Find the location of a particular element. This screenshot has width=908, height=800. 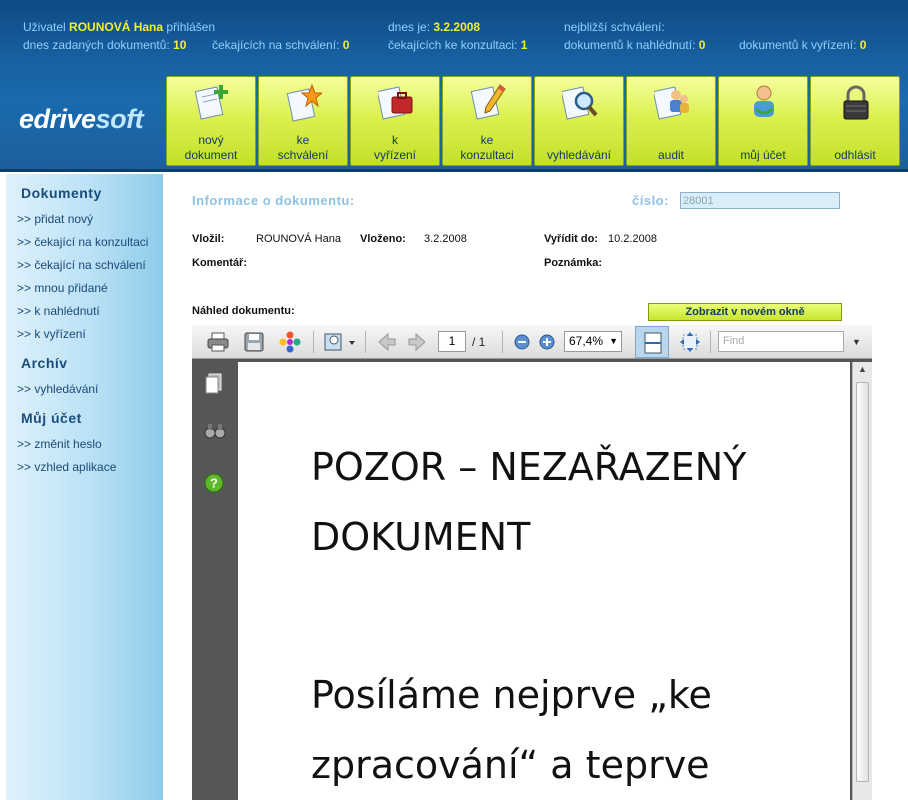

user-prefix: Uživatel is located at coordinates (44, 27).